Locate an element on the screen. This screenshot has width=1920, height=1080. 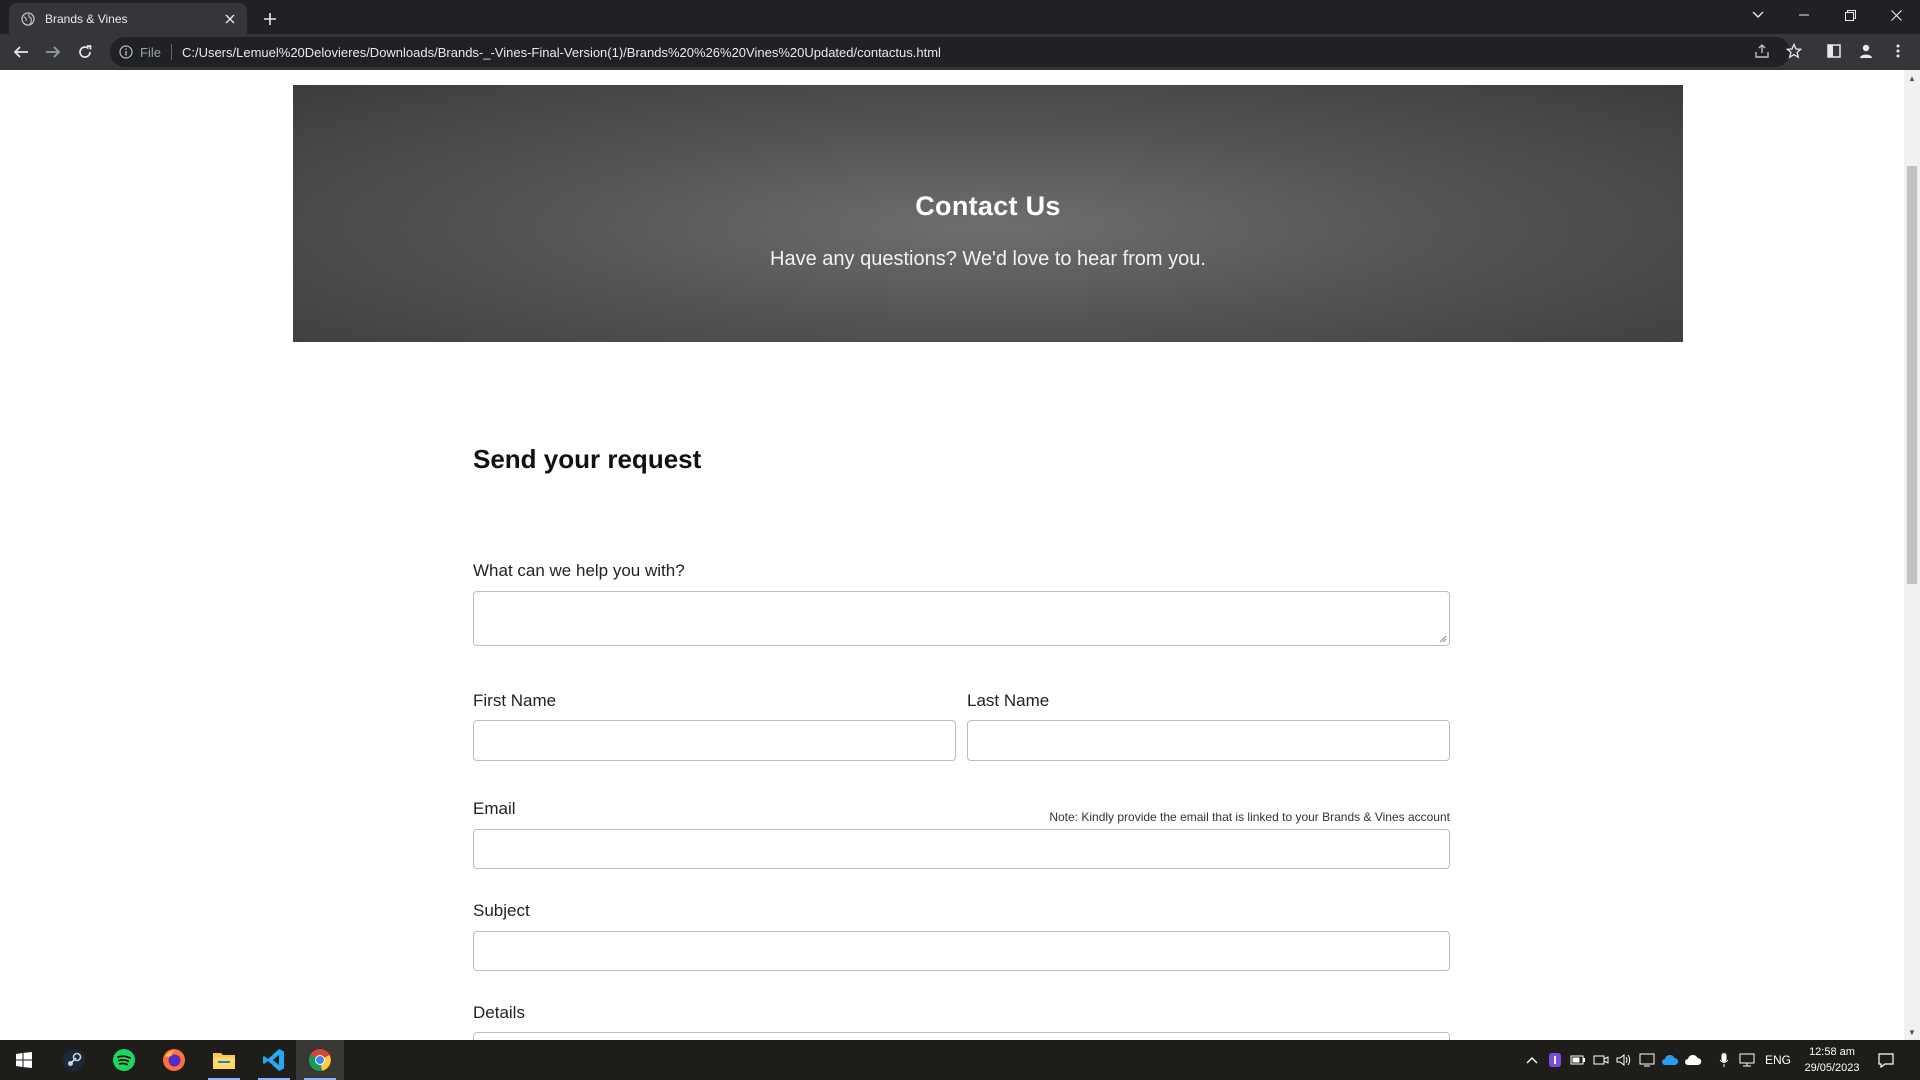
scrollbar-thumb is located at coordinates (1912, 375).